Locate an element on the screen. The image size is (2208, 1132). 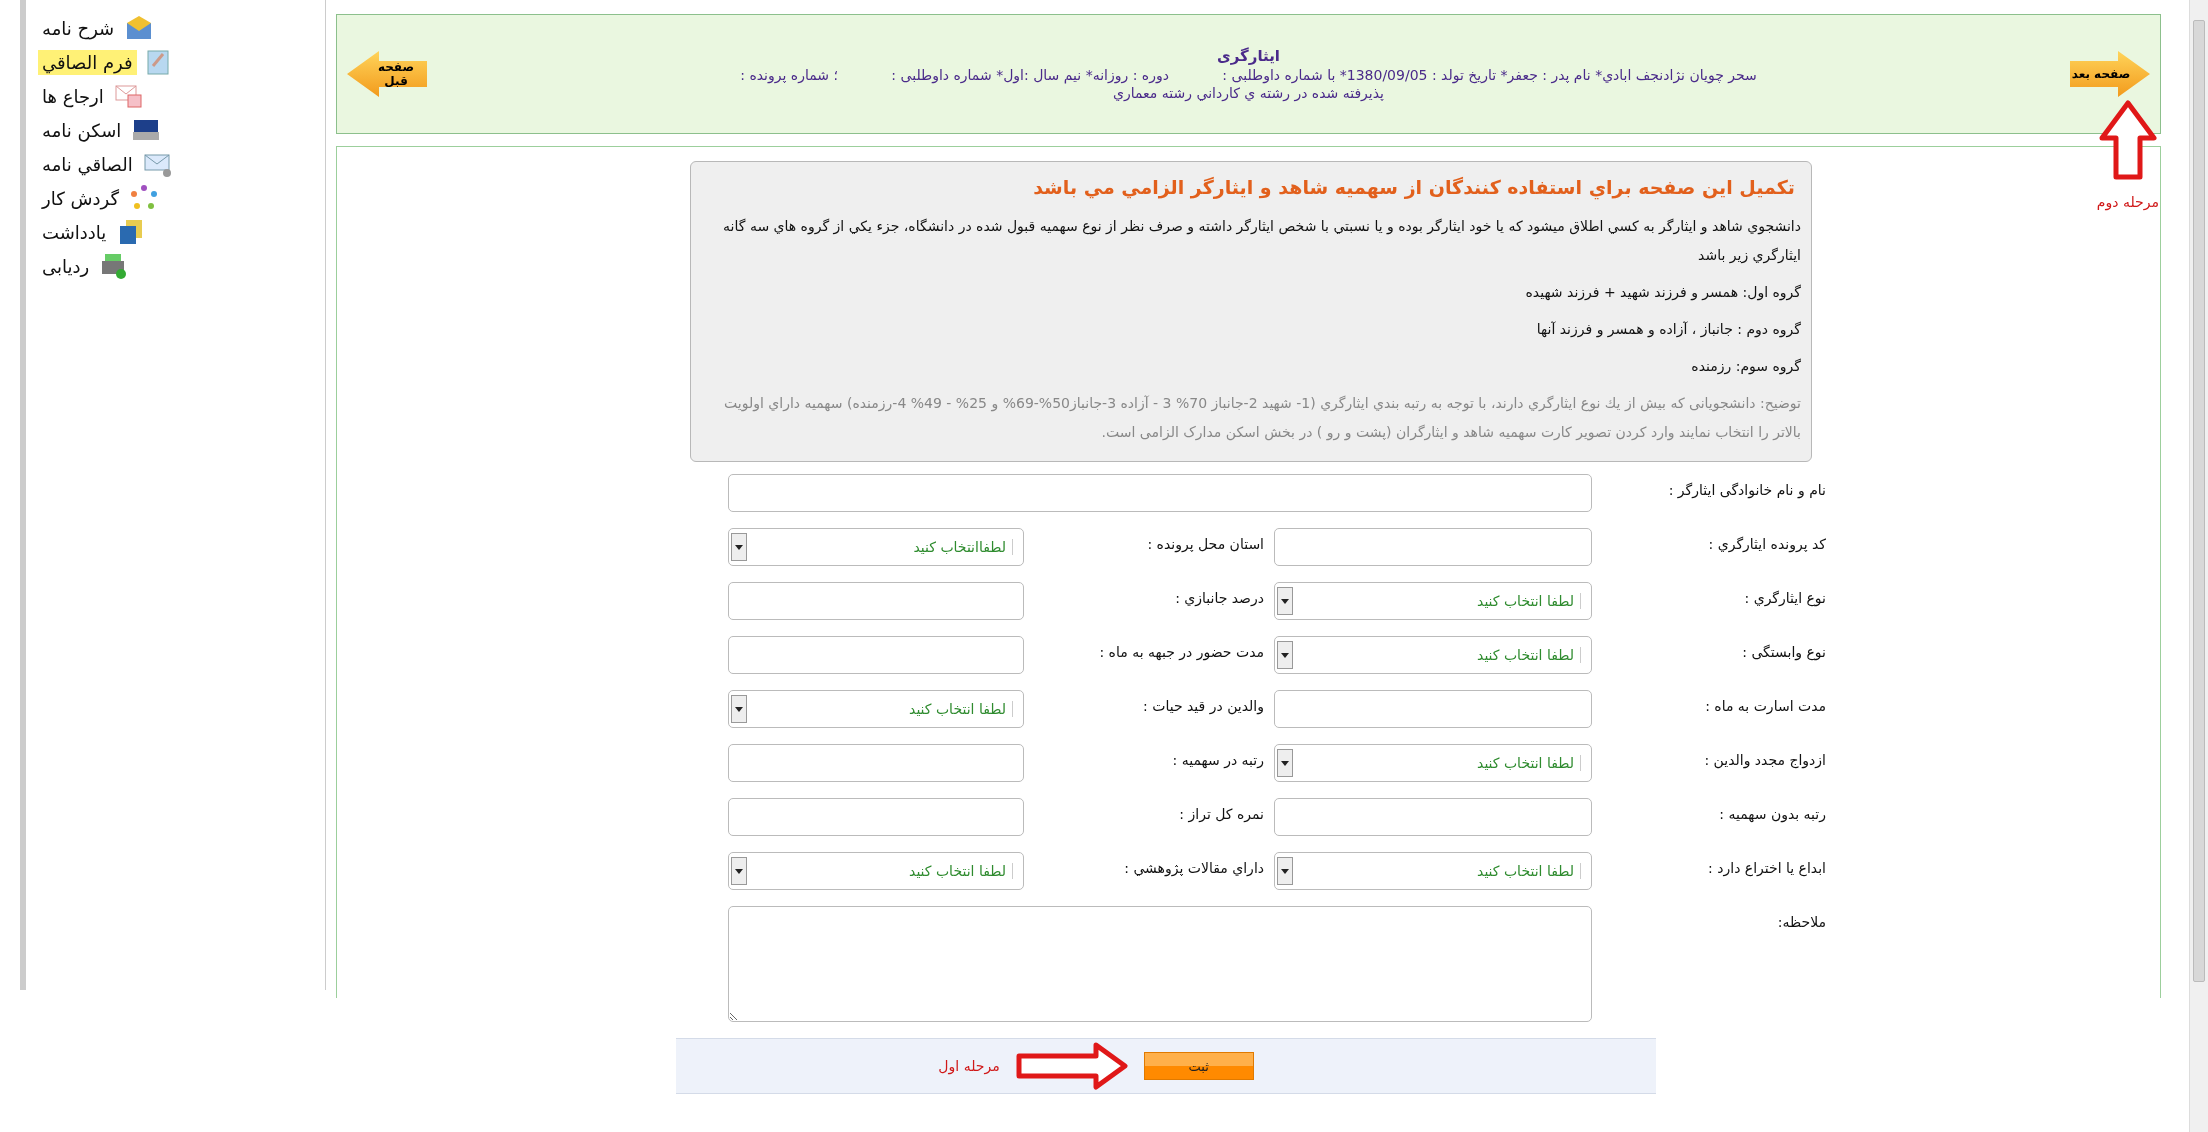
notice-text: گروه سوم: رزمنده is located at coordinates (1745, 367).